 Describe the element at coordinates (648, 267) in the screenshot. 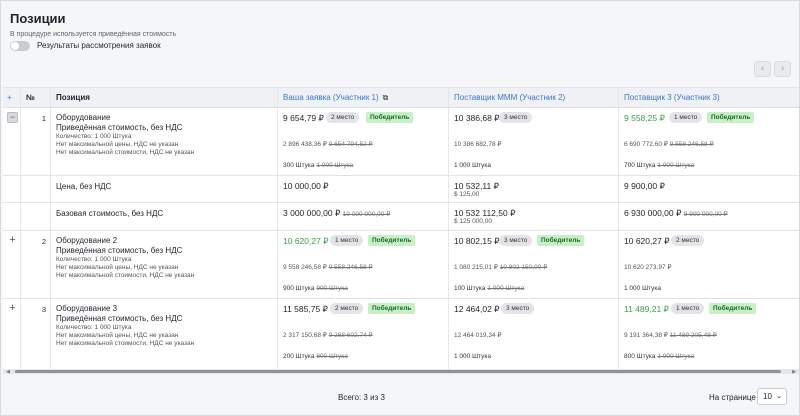

I see `offer-total: 10 620 273,97 ₽` at that location.